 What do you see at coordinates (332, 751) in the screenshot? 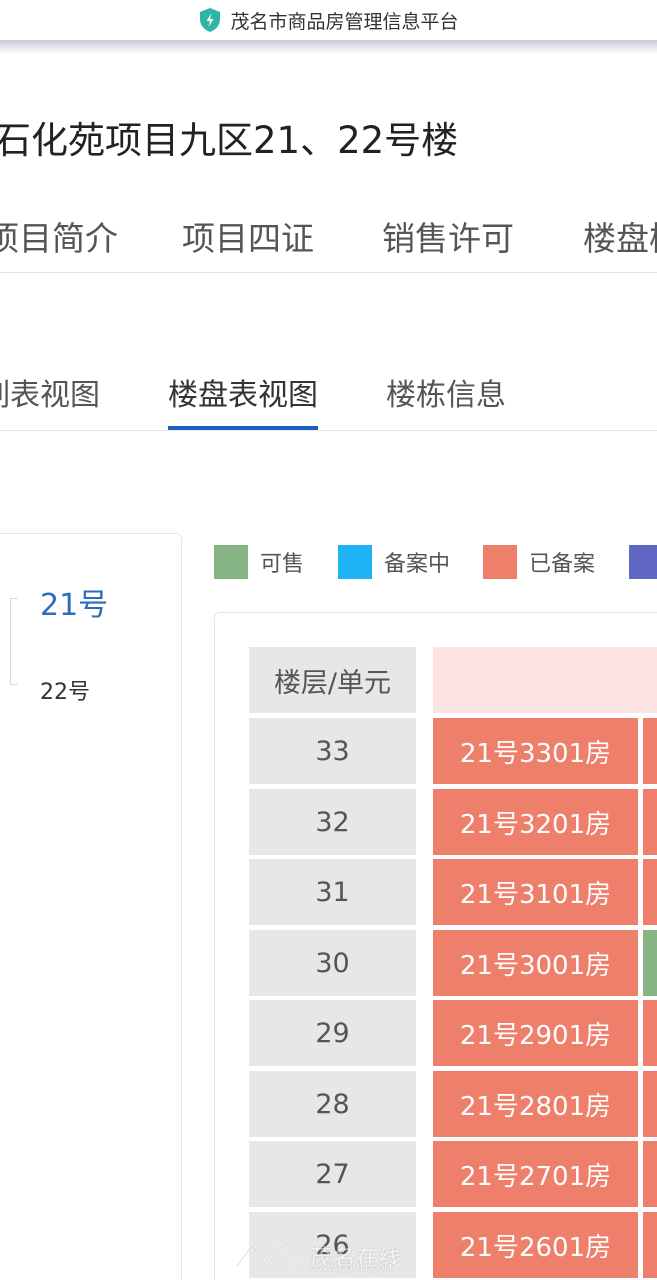
I see `floor-cell: 33` at bounding box center [332, 751].